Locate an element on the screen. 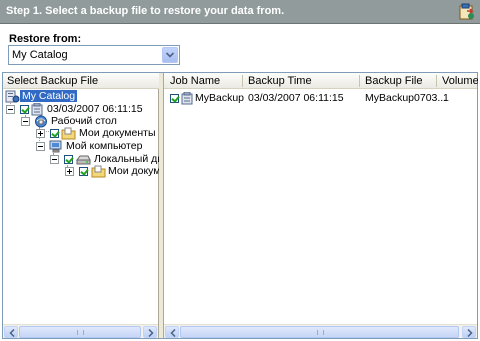 Image resolution: width=480 pixels, height=341 pixels. column-backup-time: Backup Time is located at coordinates (303, 81).